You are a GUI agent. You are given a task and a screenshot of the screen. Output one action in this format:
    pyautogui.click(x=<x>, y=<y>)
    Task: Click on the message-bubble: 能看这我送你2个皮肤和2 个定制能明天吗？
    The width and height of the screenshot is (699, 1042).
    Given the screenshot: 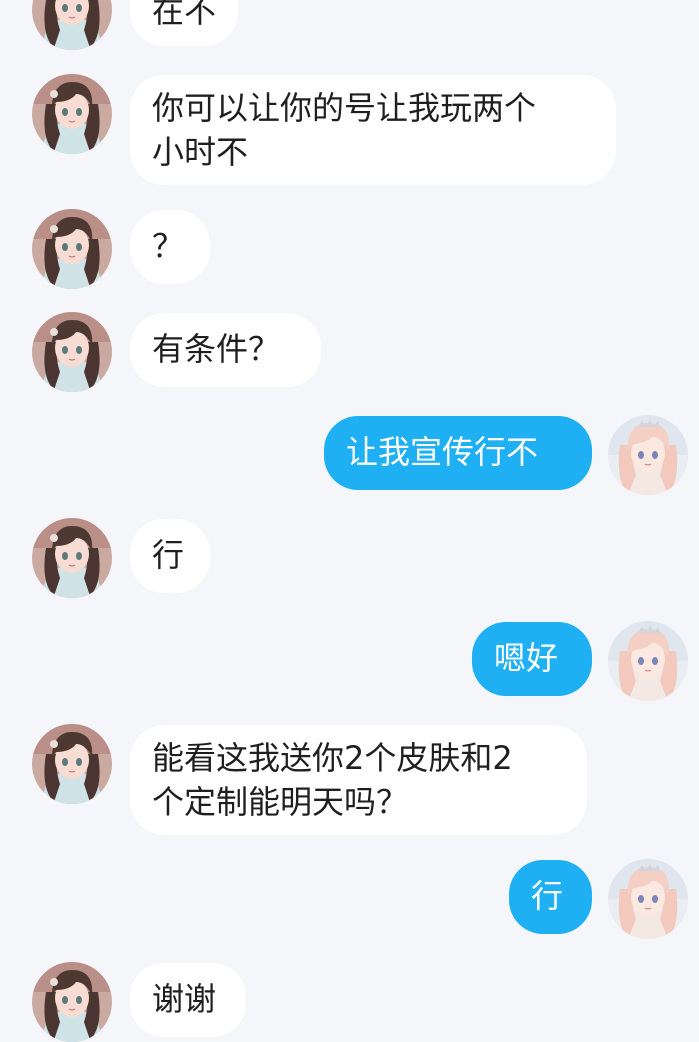 What is the action you would take?
    pyautogui.click(x=358, y=780)
    